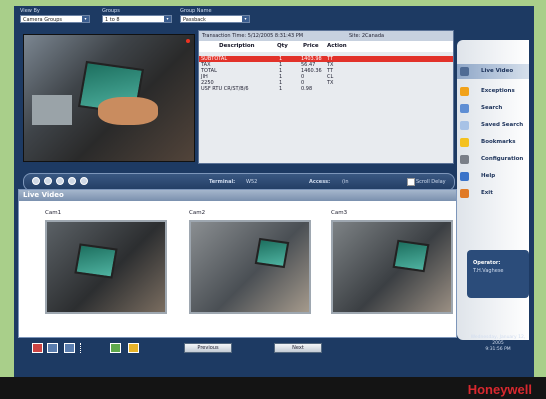  Describe the element at coordinates (111, 11) in the screenshot. I see `groups-label: Groups` at that location.